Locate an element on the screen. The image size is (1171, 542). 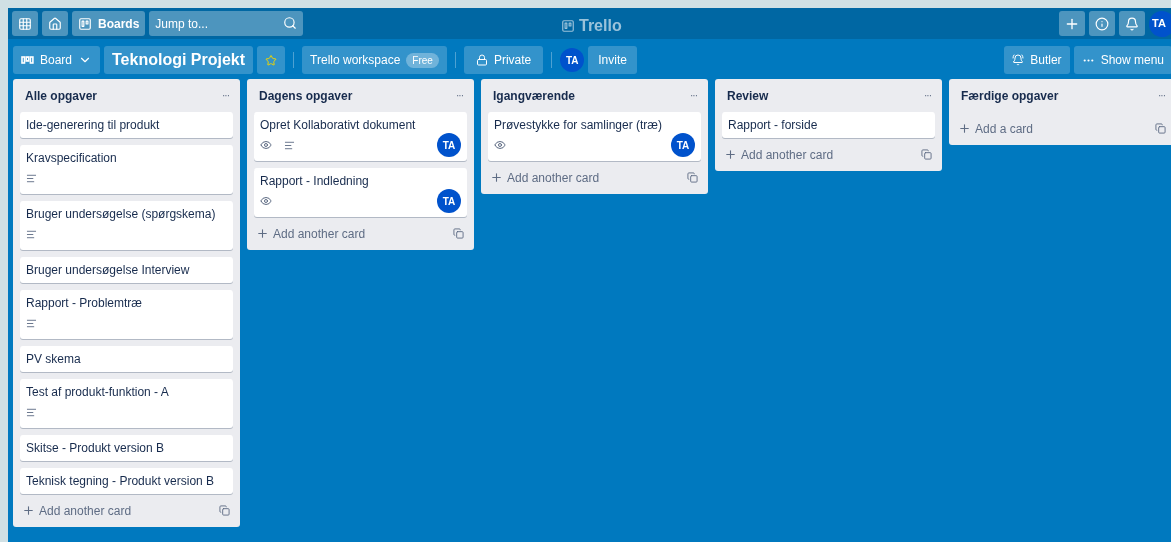
list-title: Alle opgaver is located at coordinates (61, 96).